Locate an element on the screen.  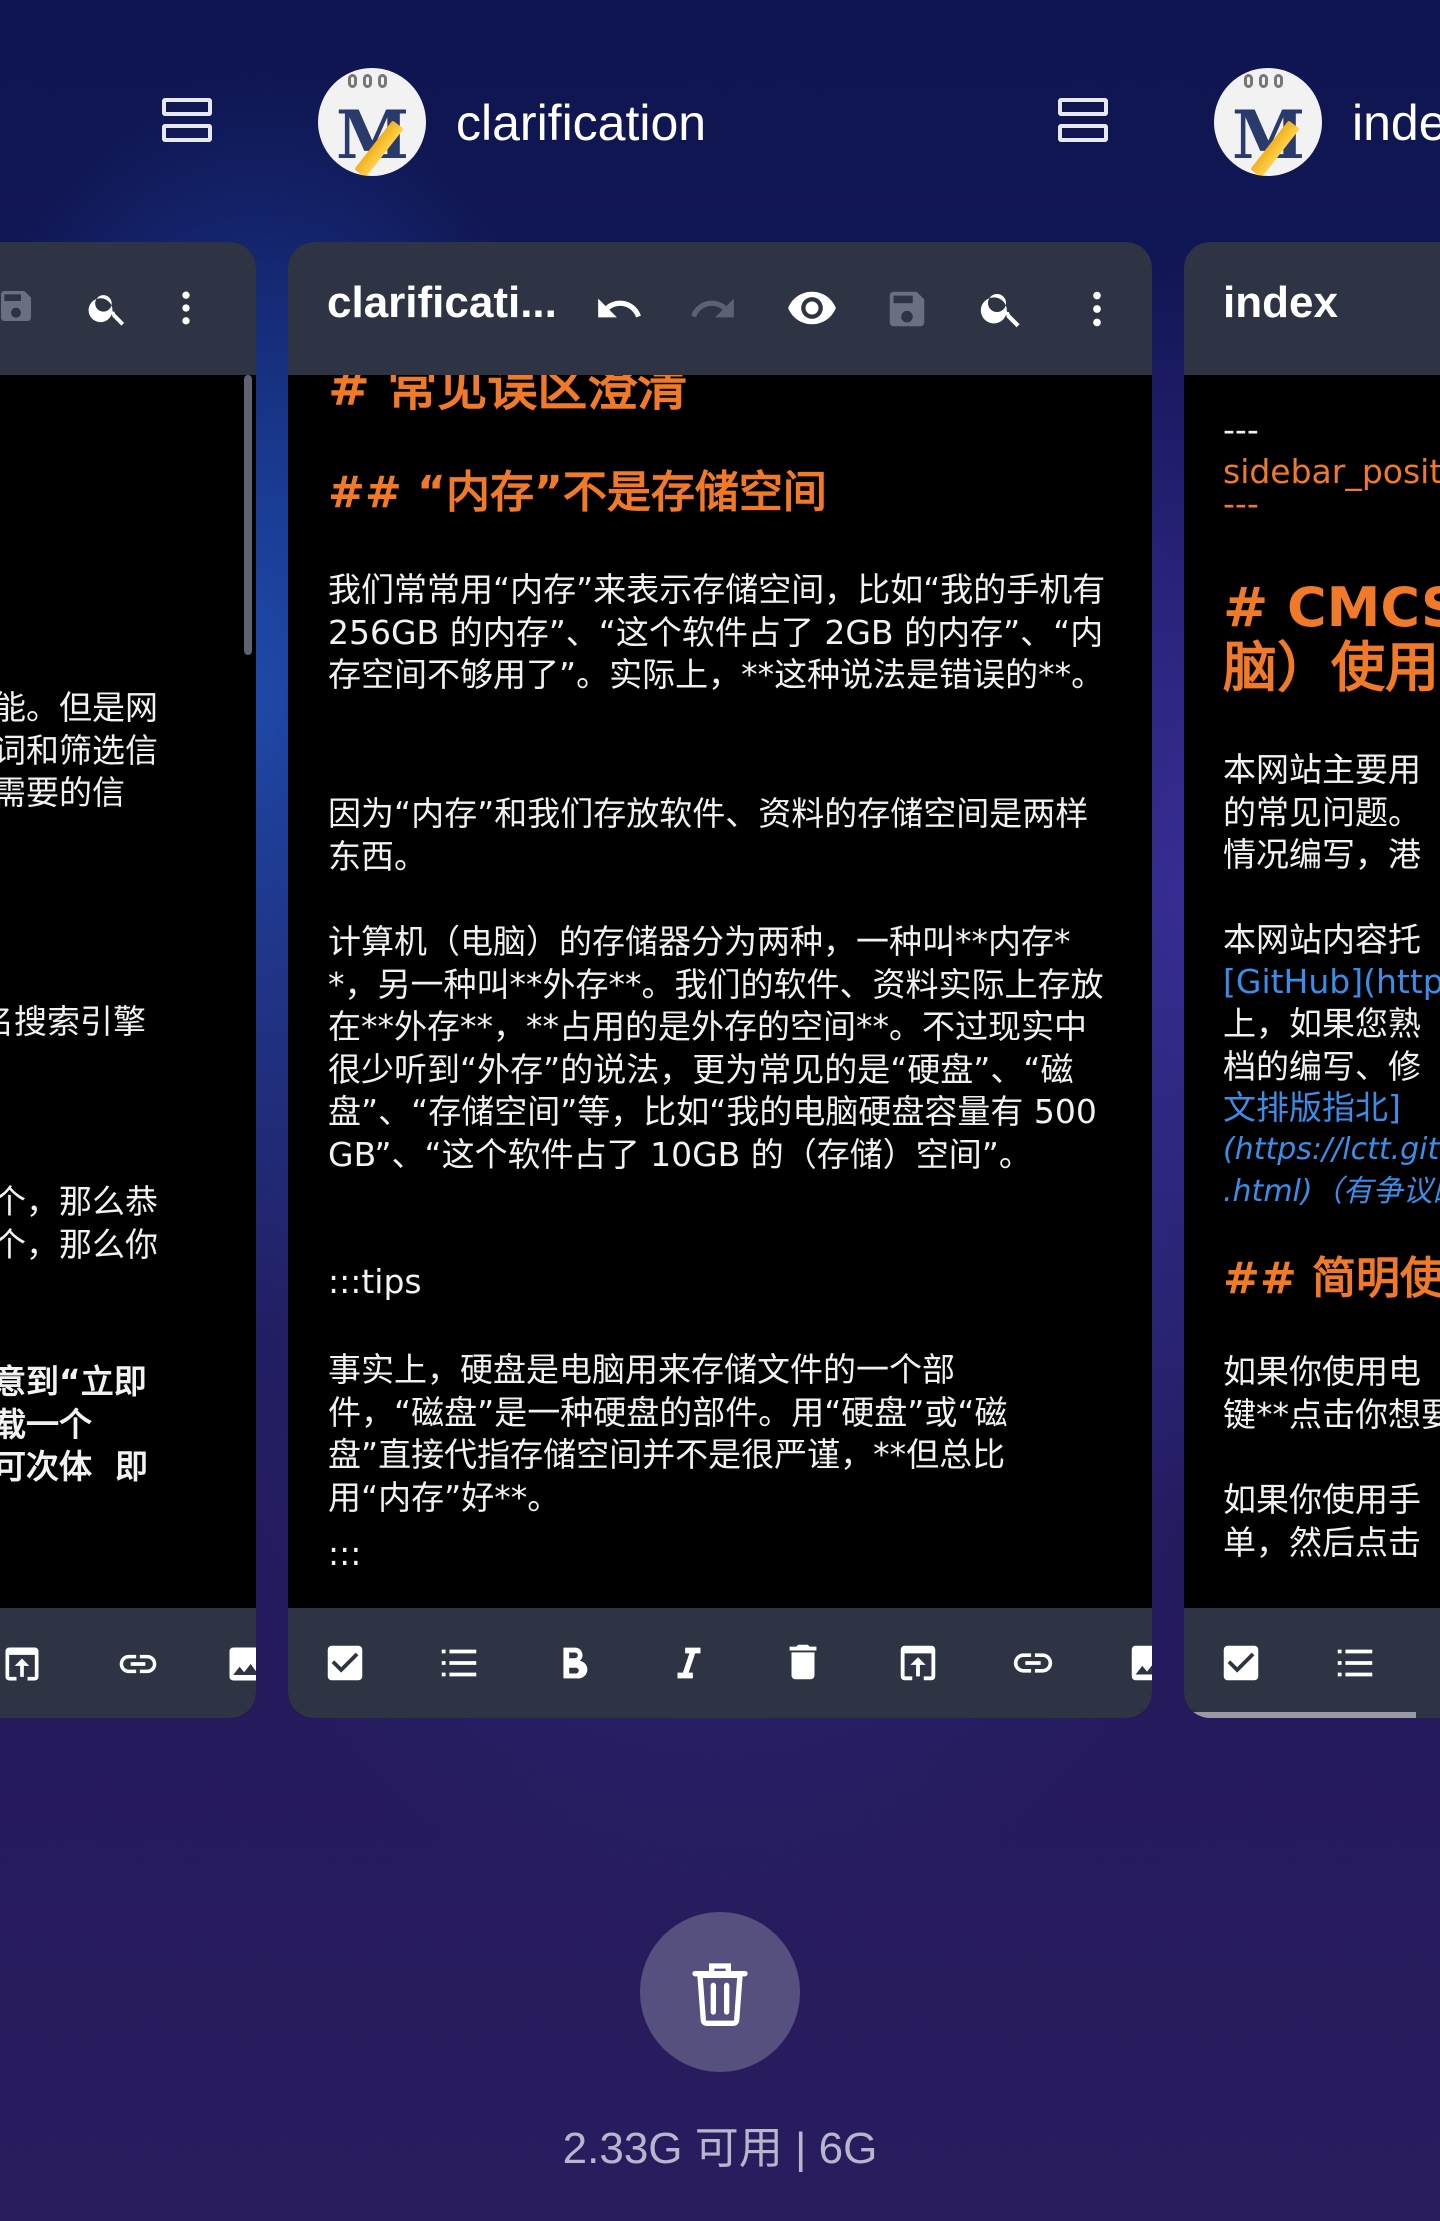
markdown-link: 文排版指北] is located at coordinates (1312, 1107).